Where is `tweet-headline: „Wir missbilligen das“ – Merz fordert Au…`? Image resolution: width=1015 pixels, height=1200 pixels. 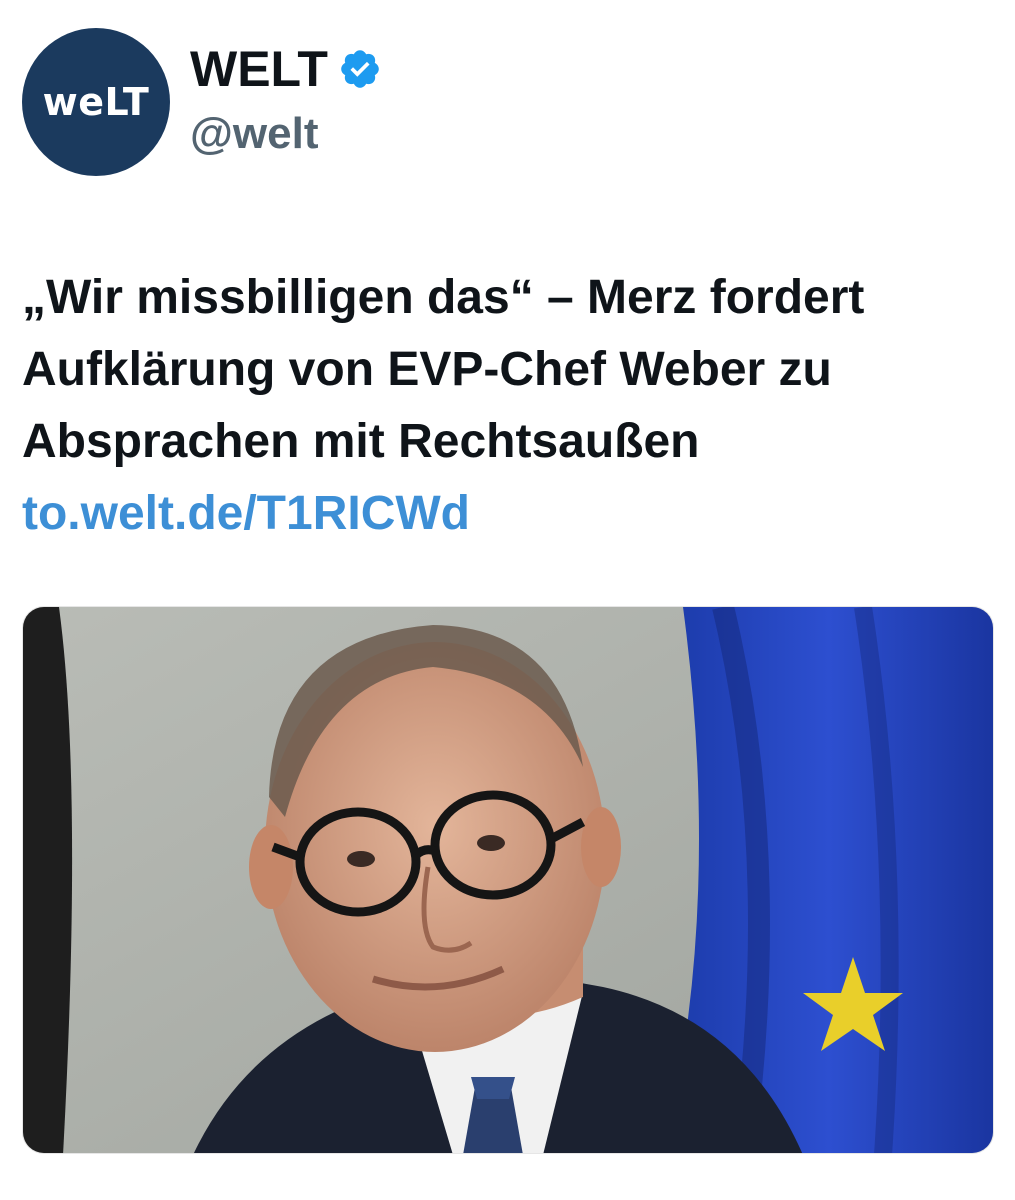 tweet-headline: „Wir missbilligen das“ – Merz fordert Au… is located at coordinates (443, 369).